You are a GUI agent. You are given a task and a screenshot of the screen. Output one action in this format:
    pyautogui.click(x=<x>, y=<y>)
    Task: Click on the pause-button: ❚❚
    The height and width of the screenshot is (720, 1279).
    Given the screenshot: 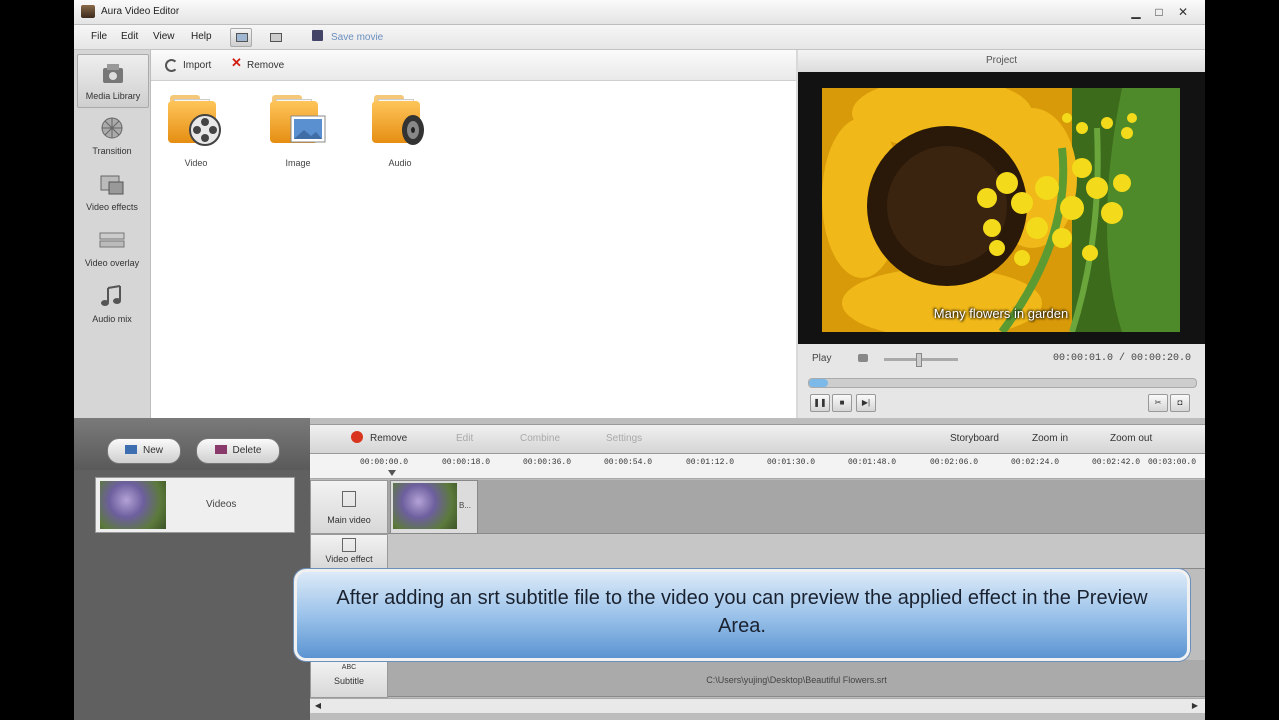 What is the action you would take?
    pyautogui.click(x=820, y=403)
    